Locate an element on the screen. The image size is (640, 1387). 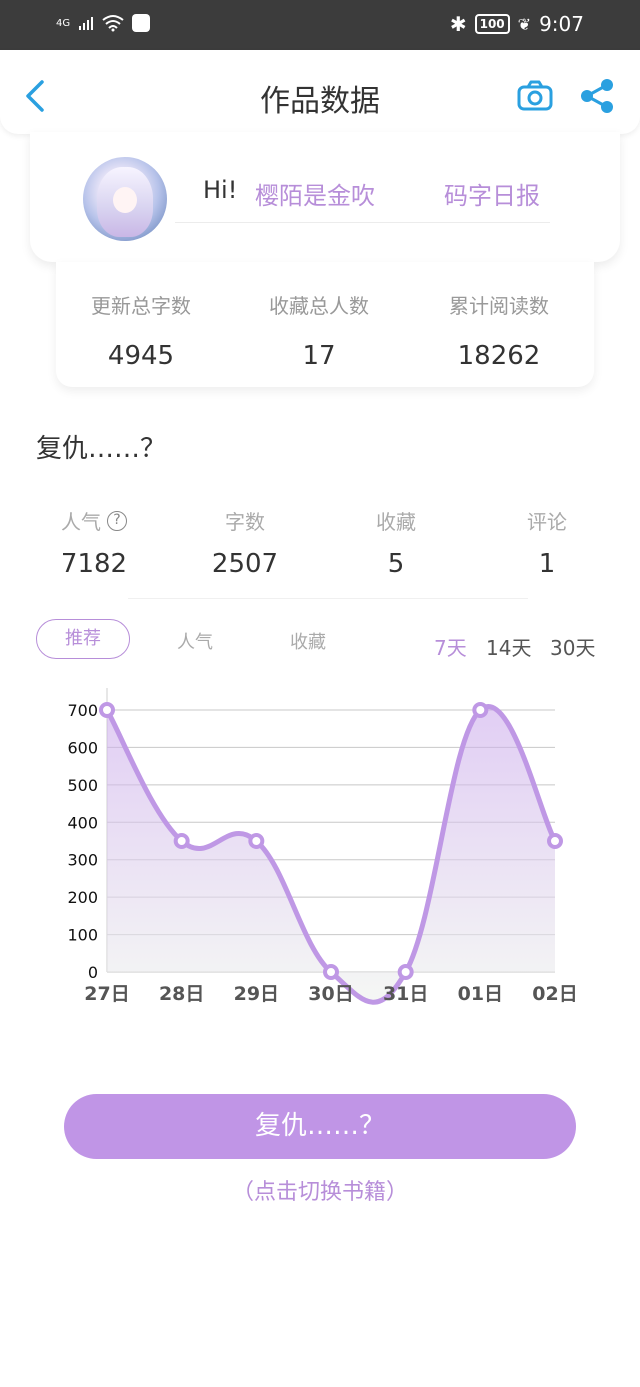
x-tick-label: 02日 is located at coordinates (554, 994).